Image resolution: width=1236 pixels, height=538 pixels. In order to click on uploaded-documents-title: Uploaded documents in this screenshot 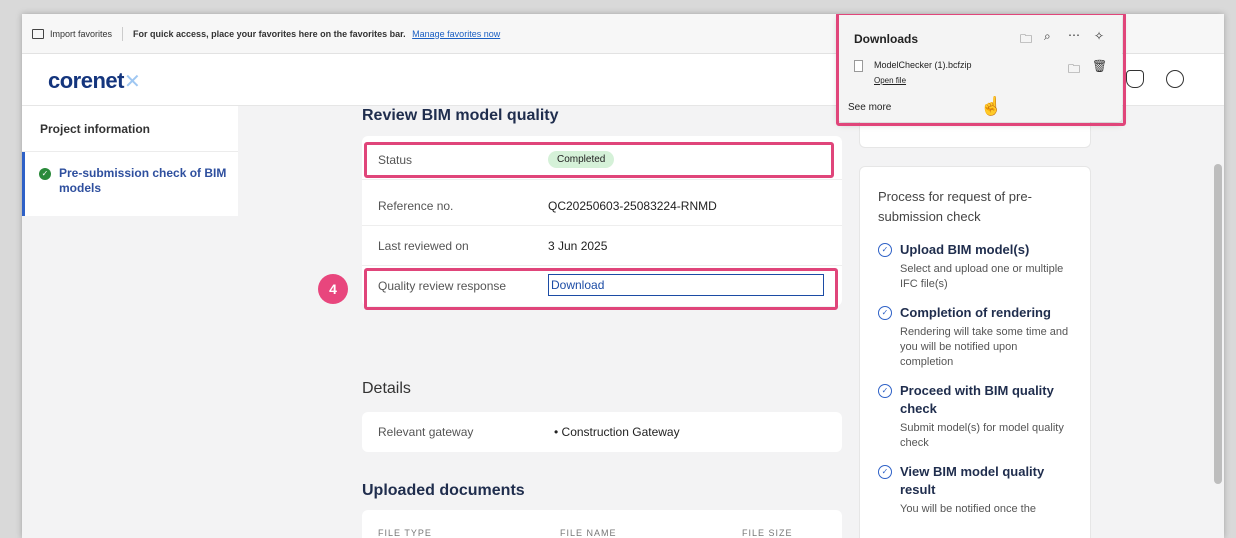, I will do `click(443, 490)`.